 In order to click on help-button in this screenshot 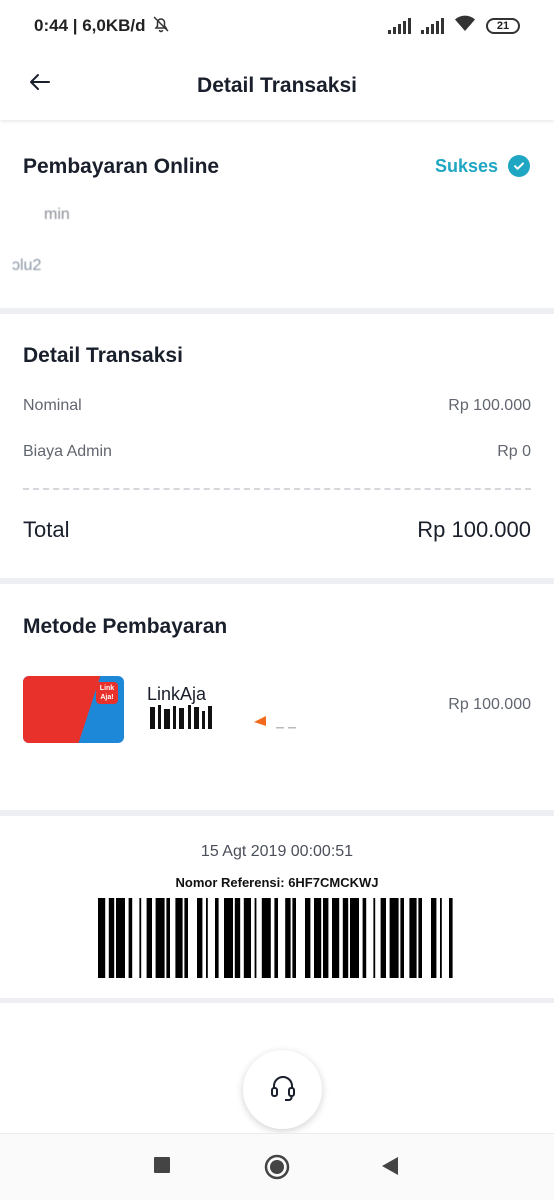, I will do `click(282, 1089)`.